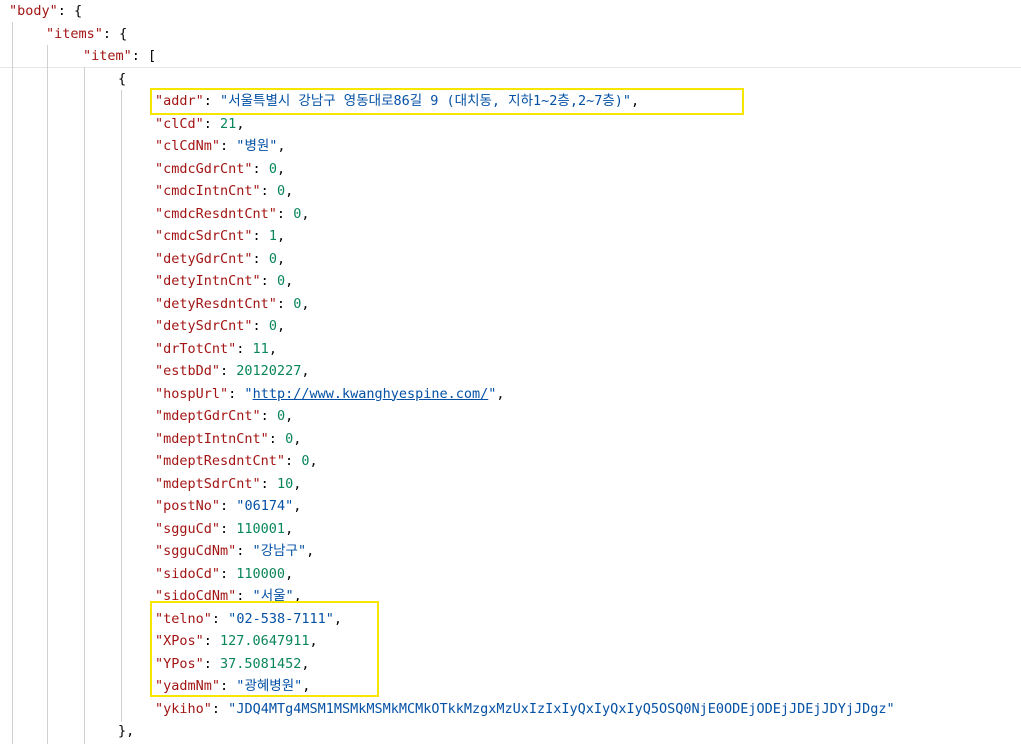 This screenshot has width=1021, height=744. I want to click on json-key: "cmdcIntnCnt", so click(208, 191).